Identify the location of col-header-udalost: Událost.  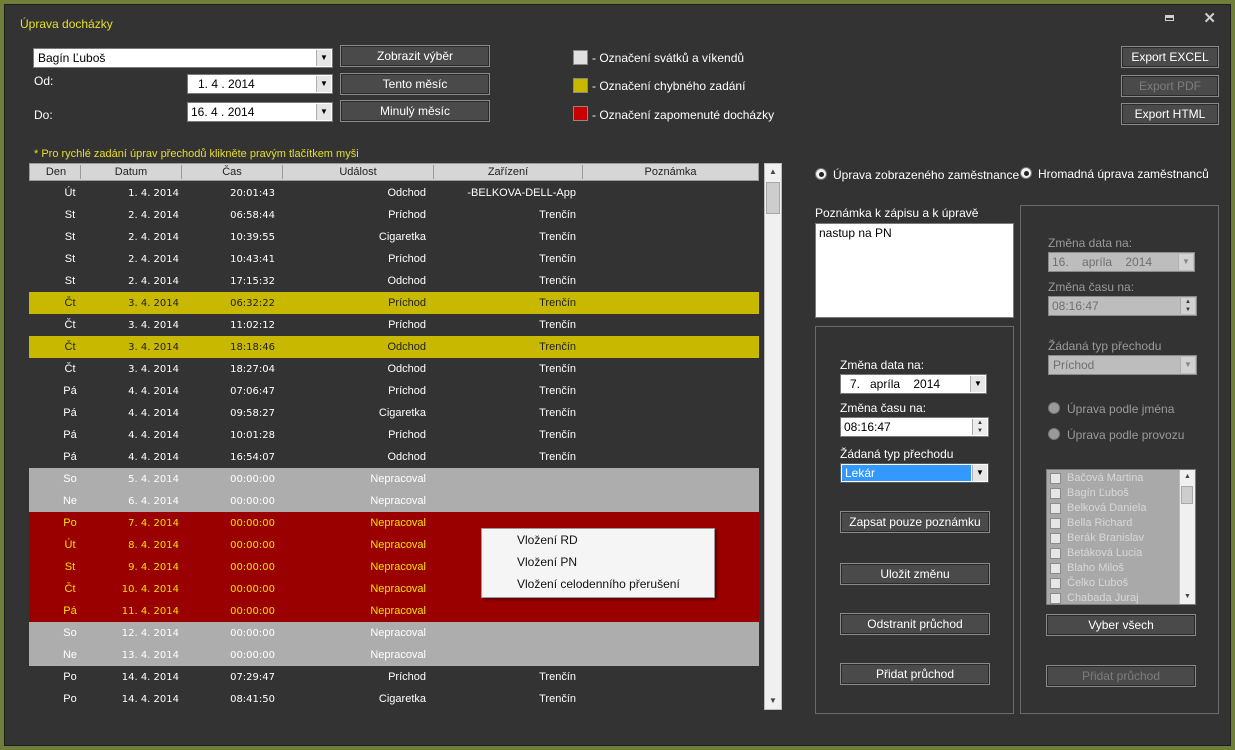
(358, 172).